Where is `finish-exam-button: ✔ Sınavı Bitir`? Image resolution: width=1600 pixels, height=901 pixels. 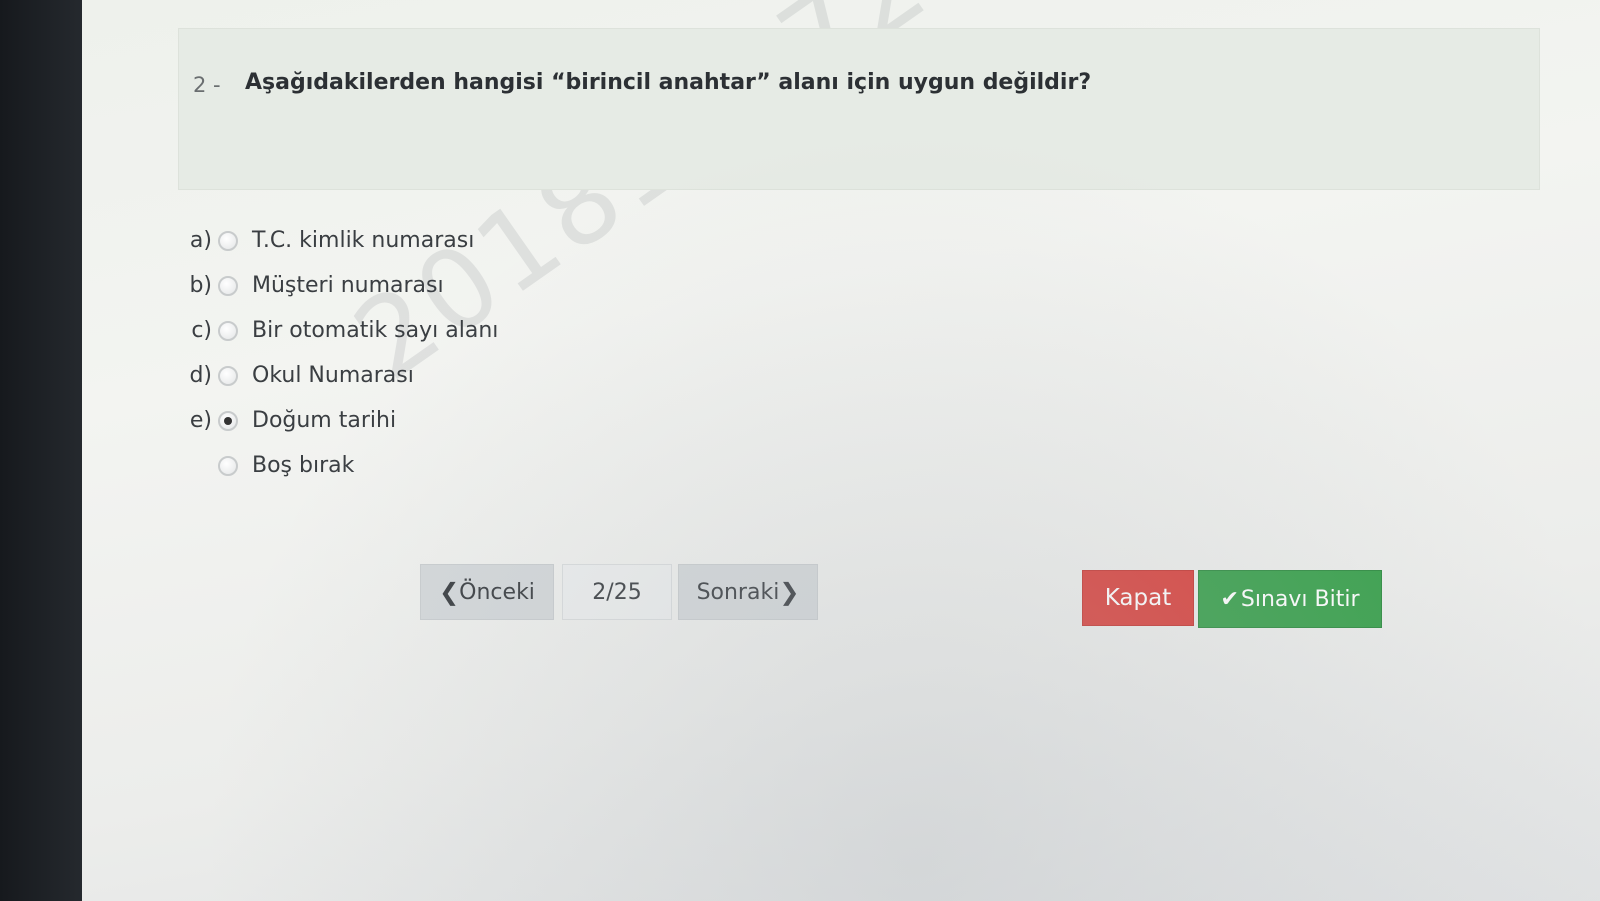
finish-exam-button: ✔ Sınavı Bitir is located at coordinates (1290, 599).